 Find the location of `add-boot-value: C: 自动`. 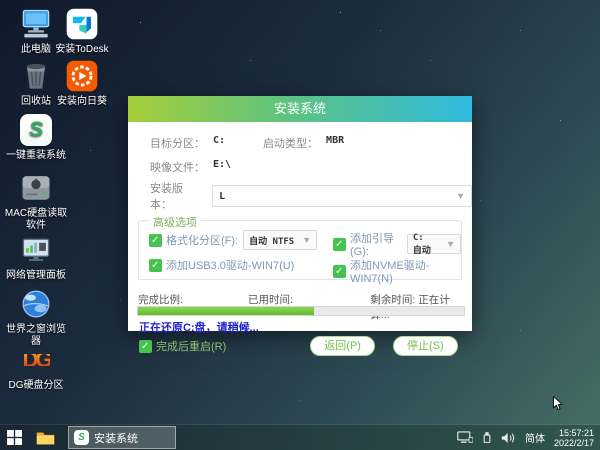

add-boot-value: C: 自动 is located at coordinates (421, 244).